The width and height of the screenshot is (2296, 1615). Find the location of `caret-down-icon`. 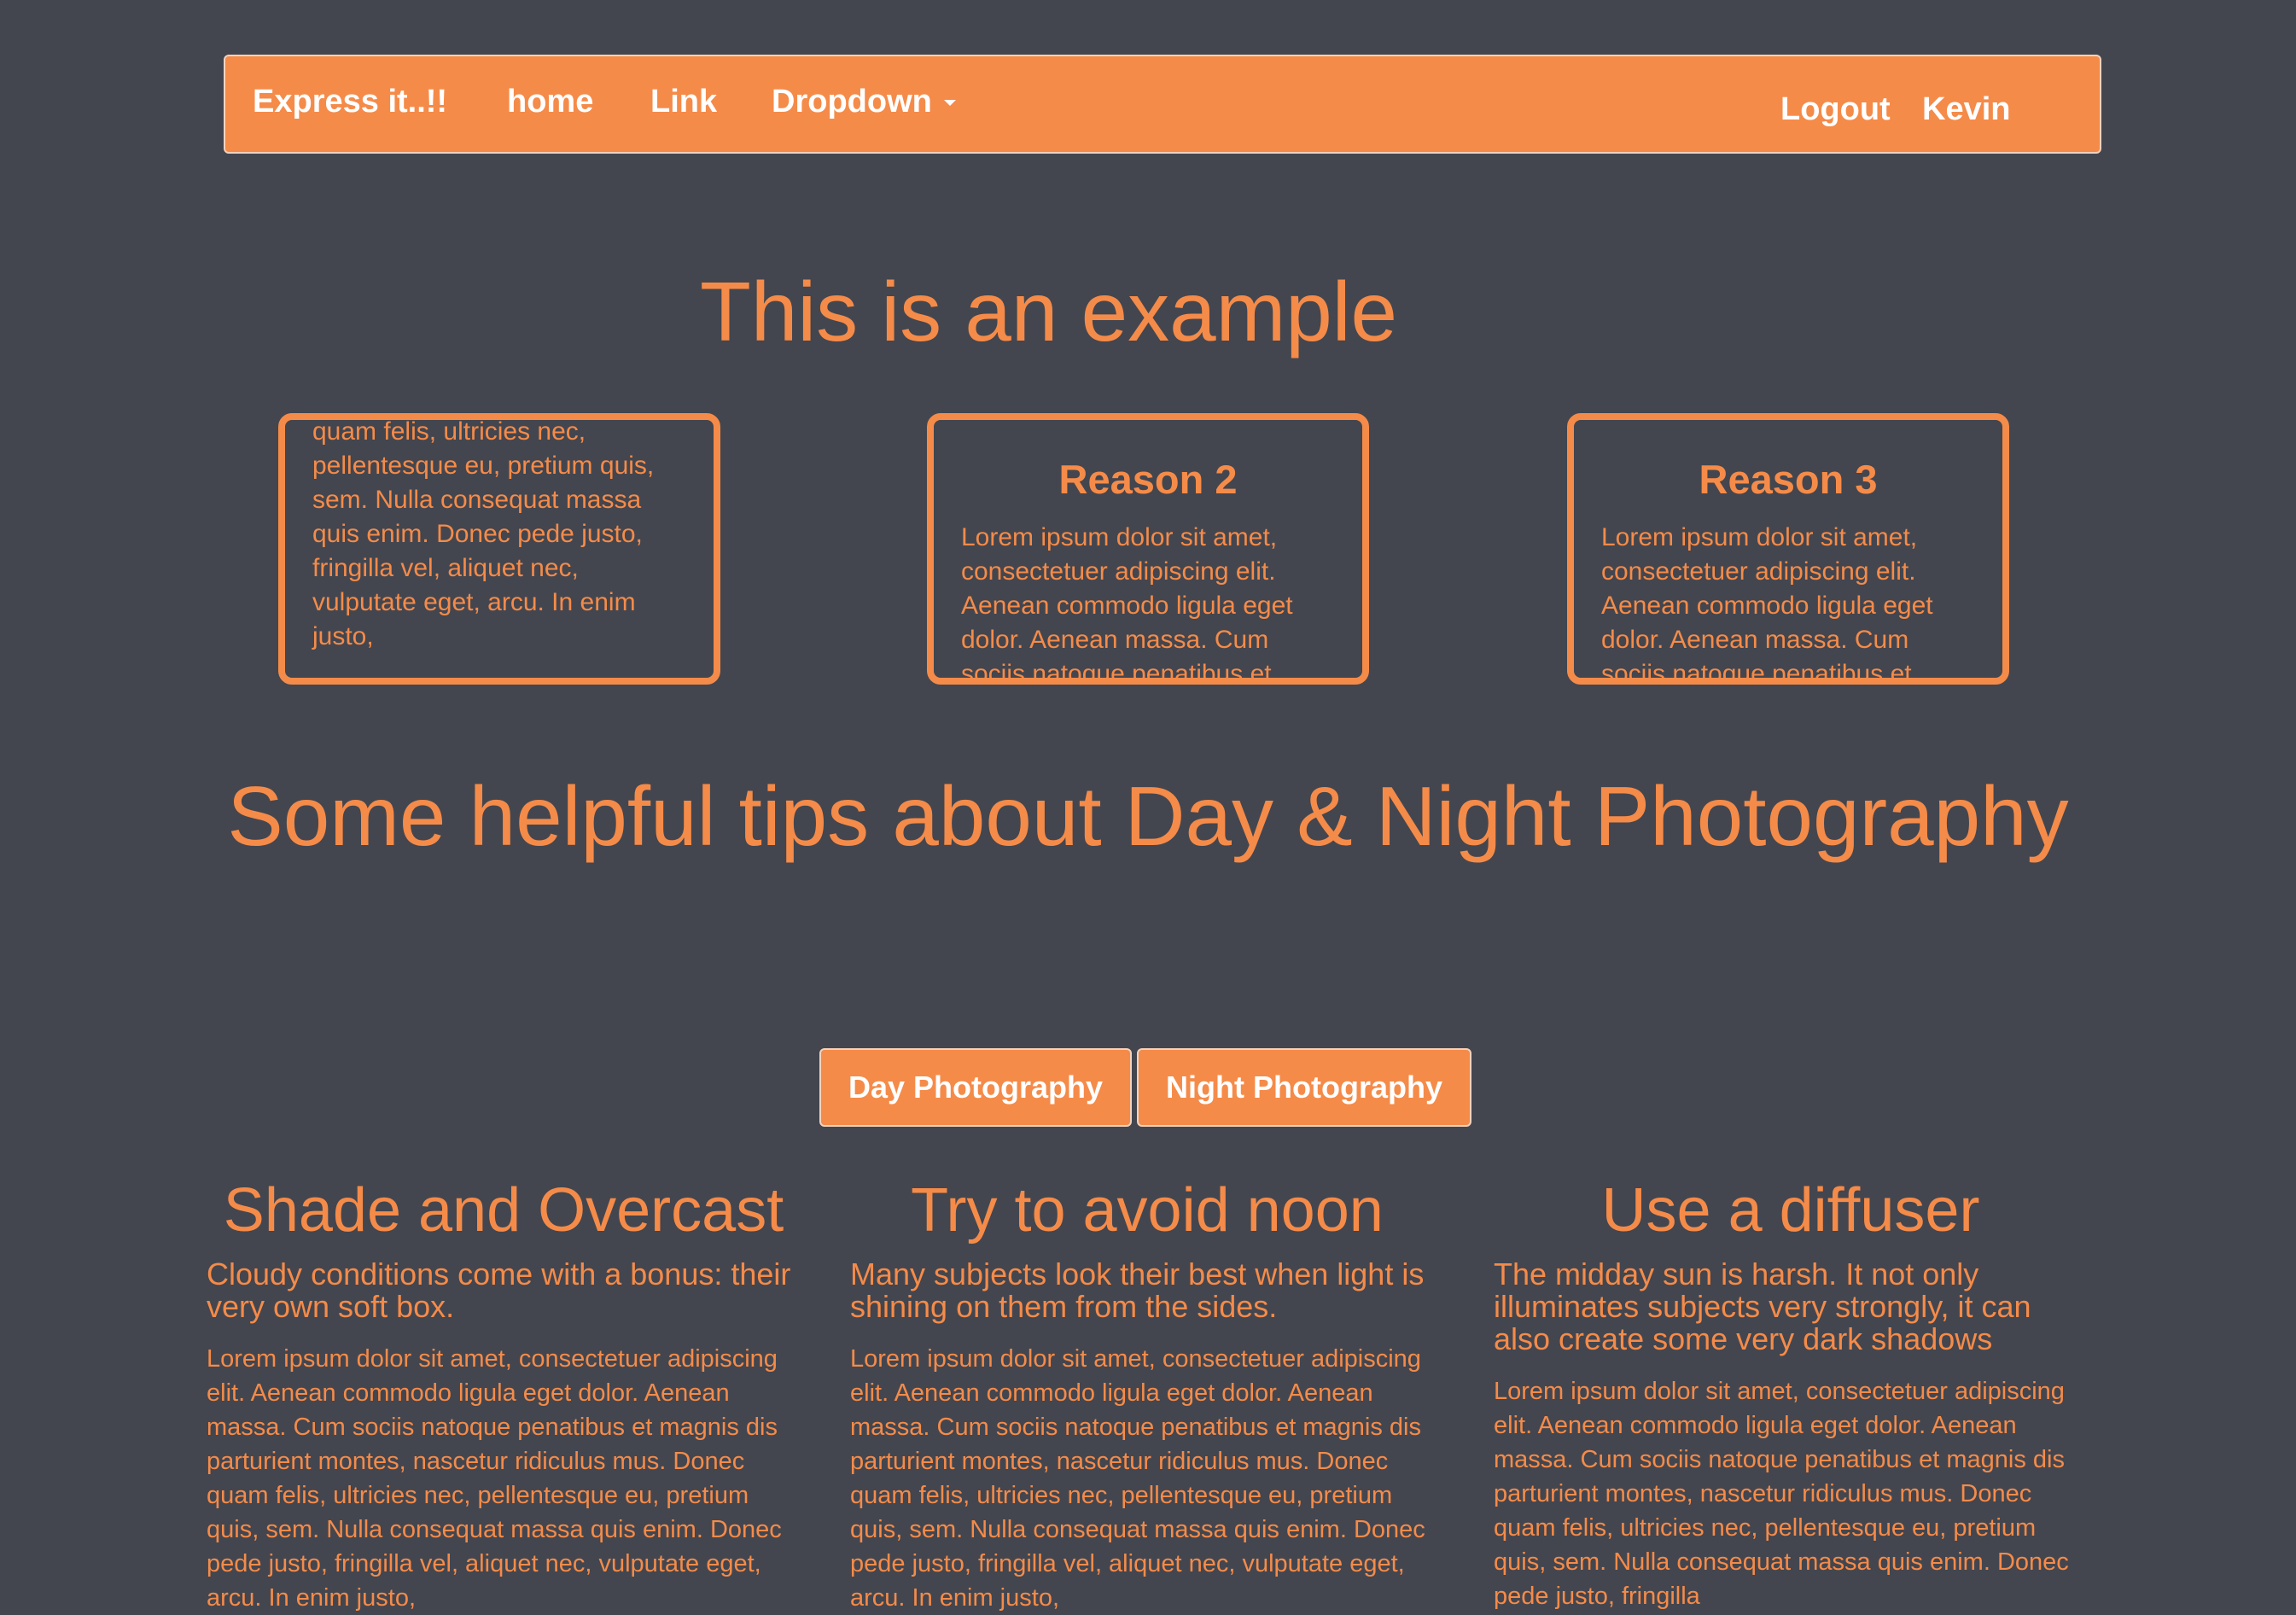

caret-down-icon is located at coordinates (949, 103).